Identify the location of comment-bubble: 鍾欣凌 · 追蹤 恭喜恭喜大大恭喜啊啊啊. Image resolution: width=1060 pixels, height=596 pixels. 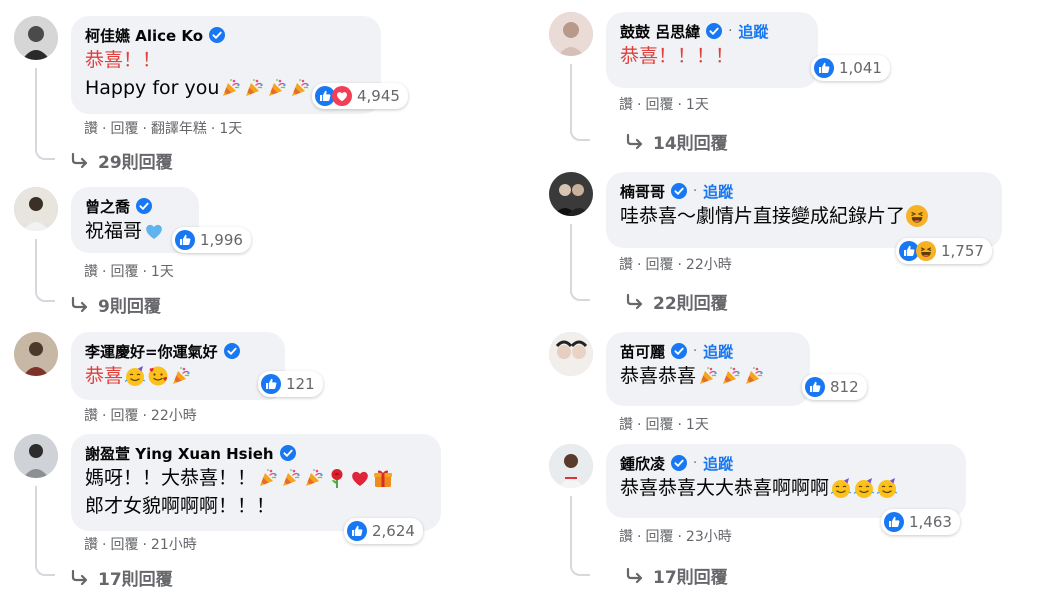
(786, 481).